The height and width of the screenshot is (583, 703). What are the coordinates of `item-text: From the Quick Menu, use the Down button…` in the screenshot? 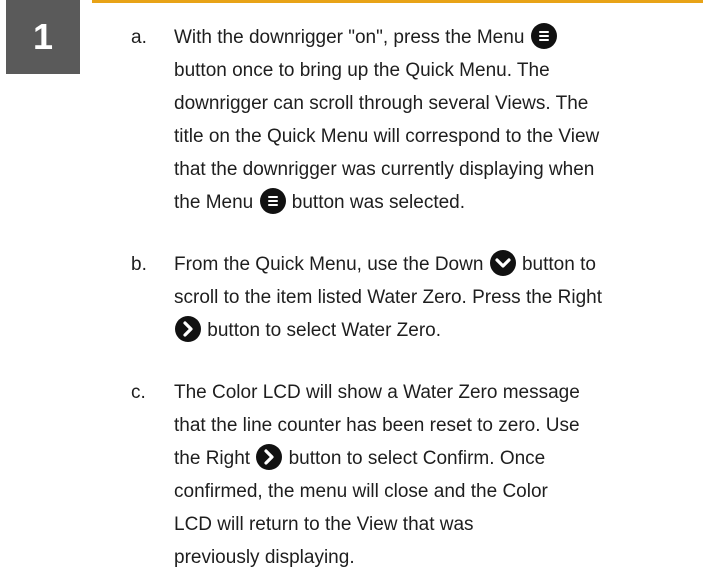 It's located at (438, 297).